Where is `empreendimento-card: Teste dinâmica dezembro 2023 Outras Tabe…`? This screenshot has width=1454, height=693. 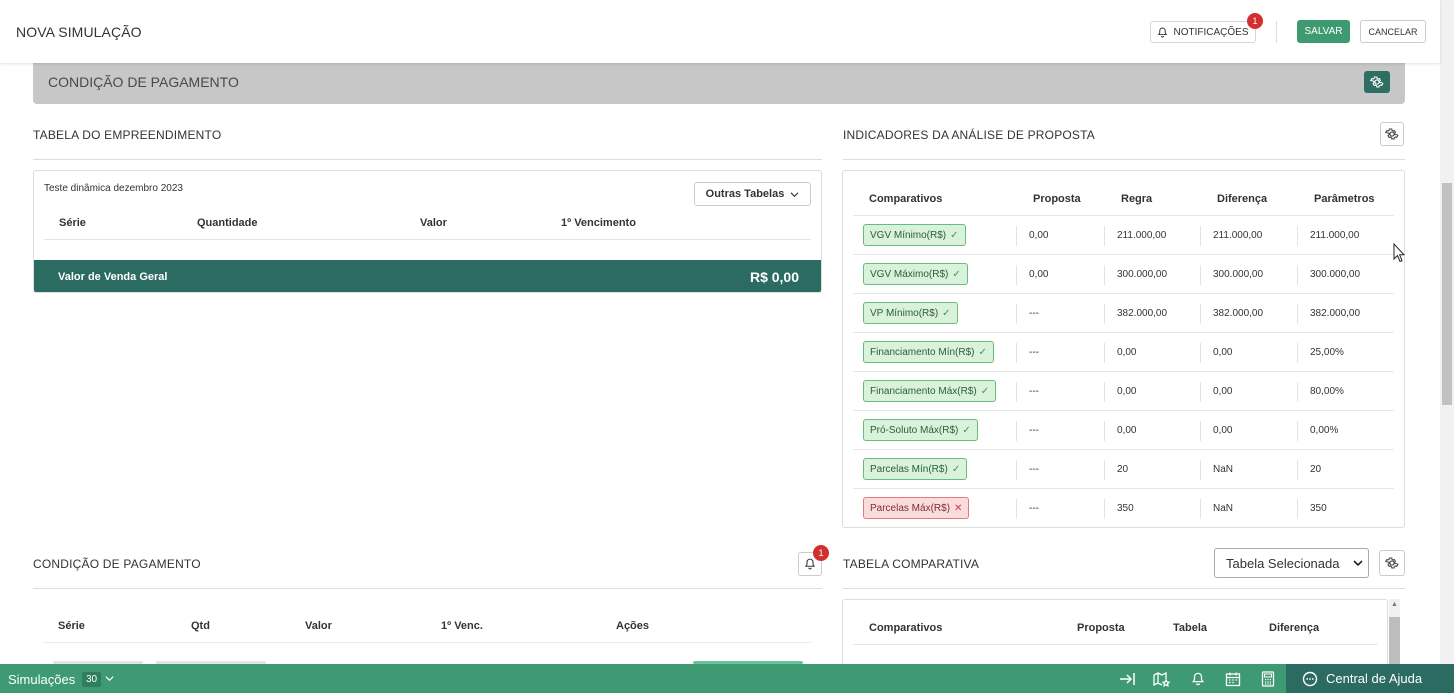 empreendimento-card: Teste dinâmica dezembro 2023 Outras Tabe… is located at coordinates (427, 231).